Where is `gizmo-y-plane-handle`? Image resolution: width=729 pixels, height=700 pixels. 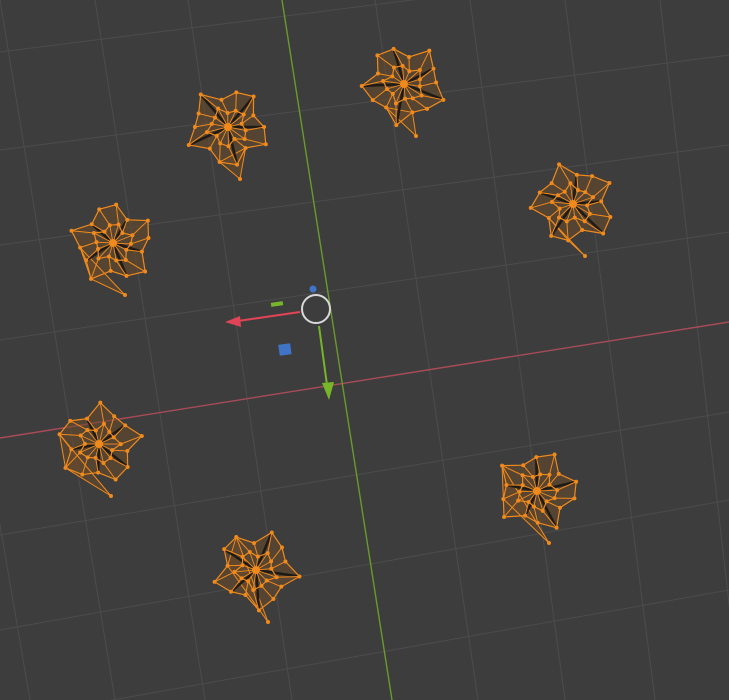 gizmo-y-plane-handle is located at coordinates (277, 304).